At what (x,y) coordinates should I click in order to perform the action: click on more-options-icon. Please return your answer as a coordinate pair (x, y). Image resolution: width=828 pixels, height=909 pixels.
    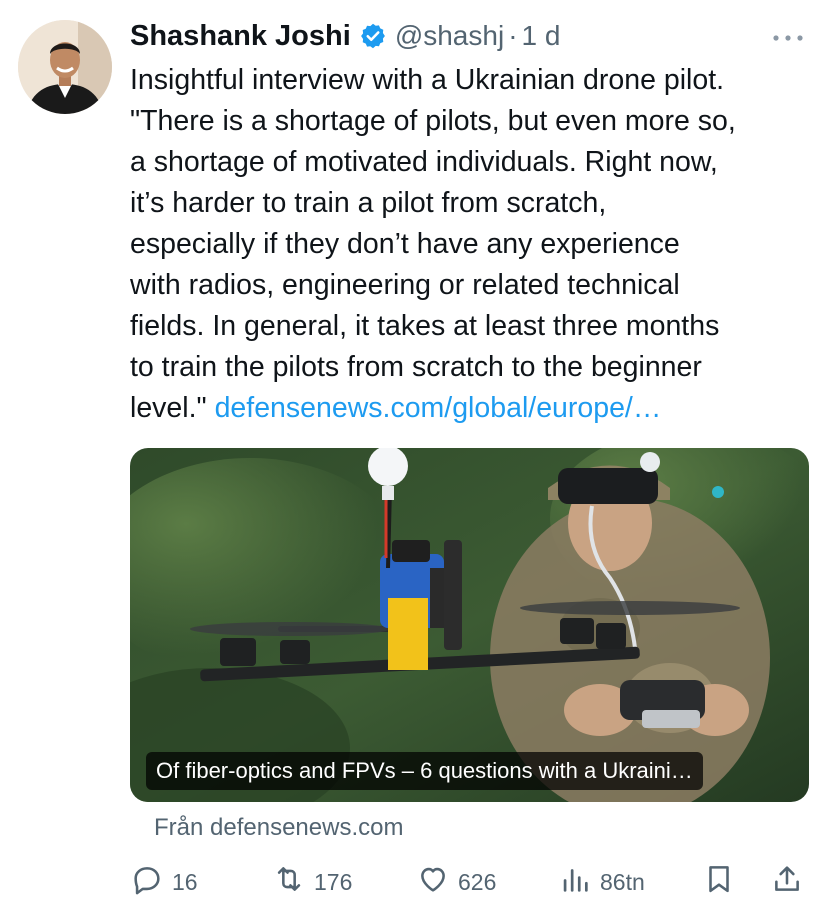
    Looking at the image, I should click on (788, 36).